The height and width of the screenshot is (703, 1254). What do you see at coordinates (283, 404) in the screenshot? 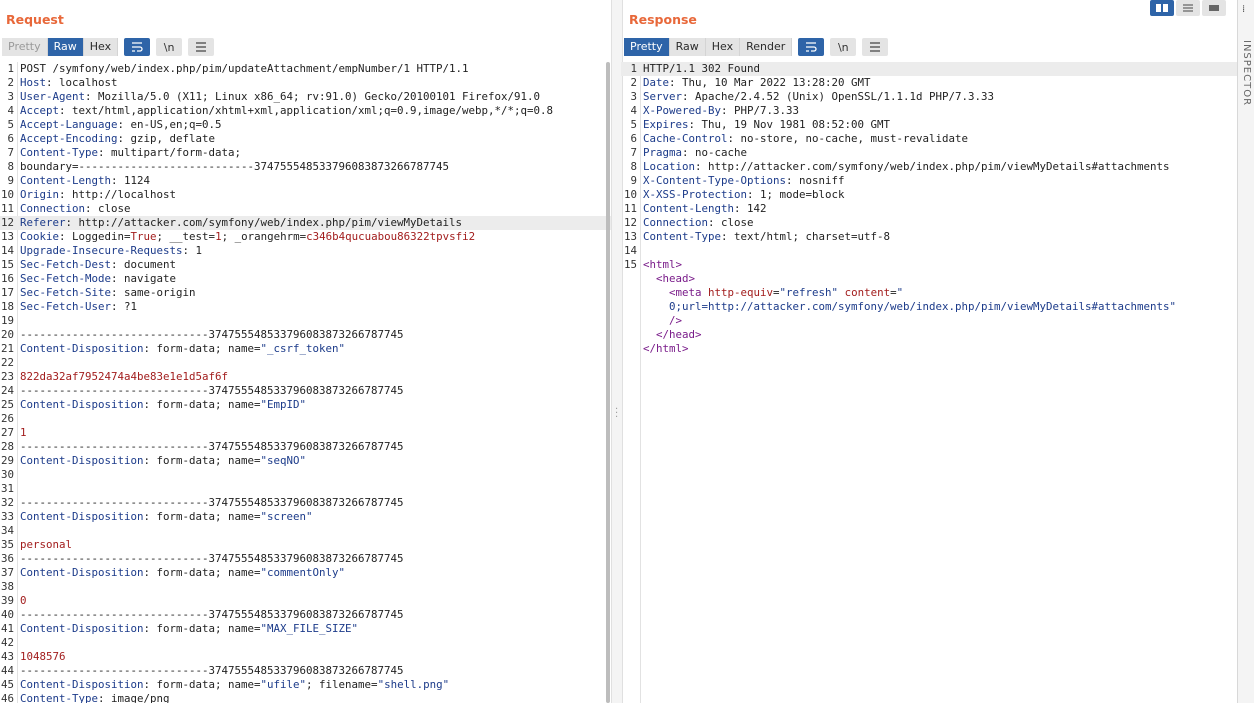
I see `token: "EmpID"` at bounding box center [283, 404].